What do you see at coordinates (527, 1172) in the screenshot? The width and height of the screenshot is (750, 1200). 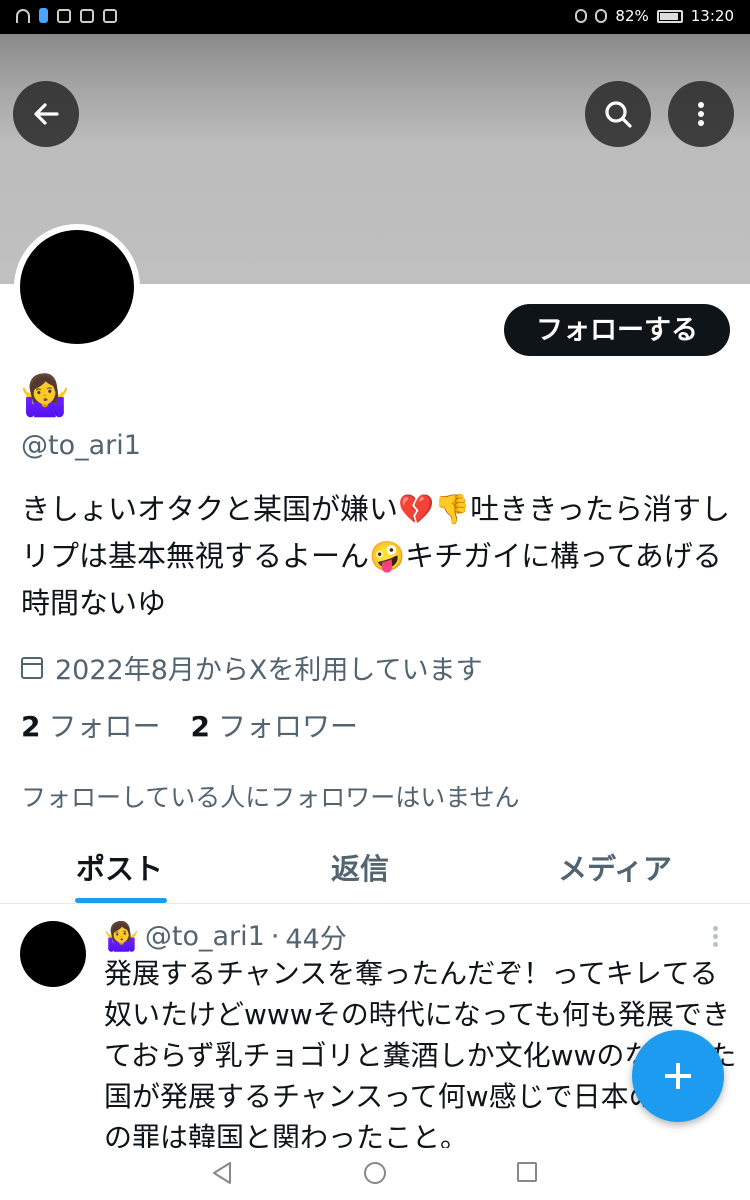 I see `nav-recents-icon` at bounding box center [527, 1172].